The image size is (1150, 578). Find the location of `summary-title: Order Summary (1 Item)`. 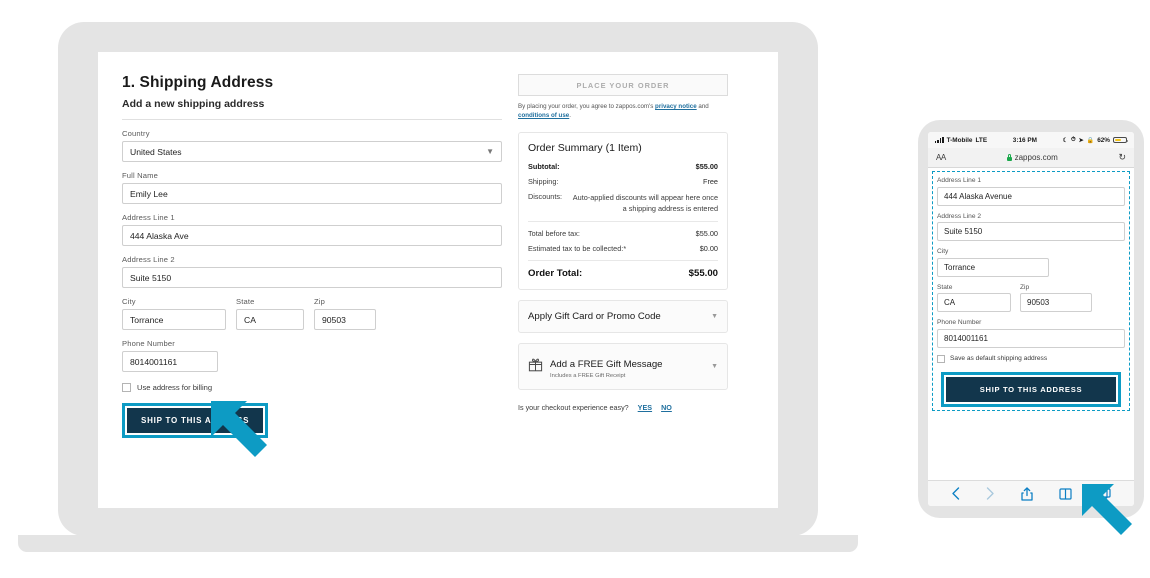

summary-title: Order Summary (1 Item) is located at coordinates (585, 147).